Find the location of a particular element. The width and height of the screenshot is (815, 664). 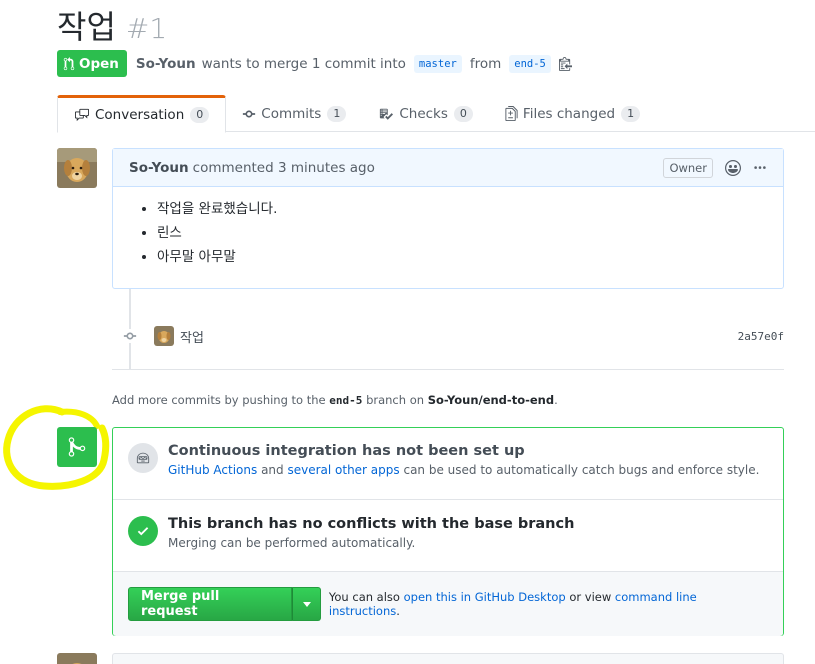

state-badge: Open is located at coordinates (92, 63).